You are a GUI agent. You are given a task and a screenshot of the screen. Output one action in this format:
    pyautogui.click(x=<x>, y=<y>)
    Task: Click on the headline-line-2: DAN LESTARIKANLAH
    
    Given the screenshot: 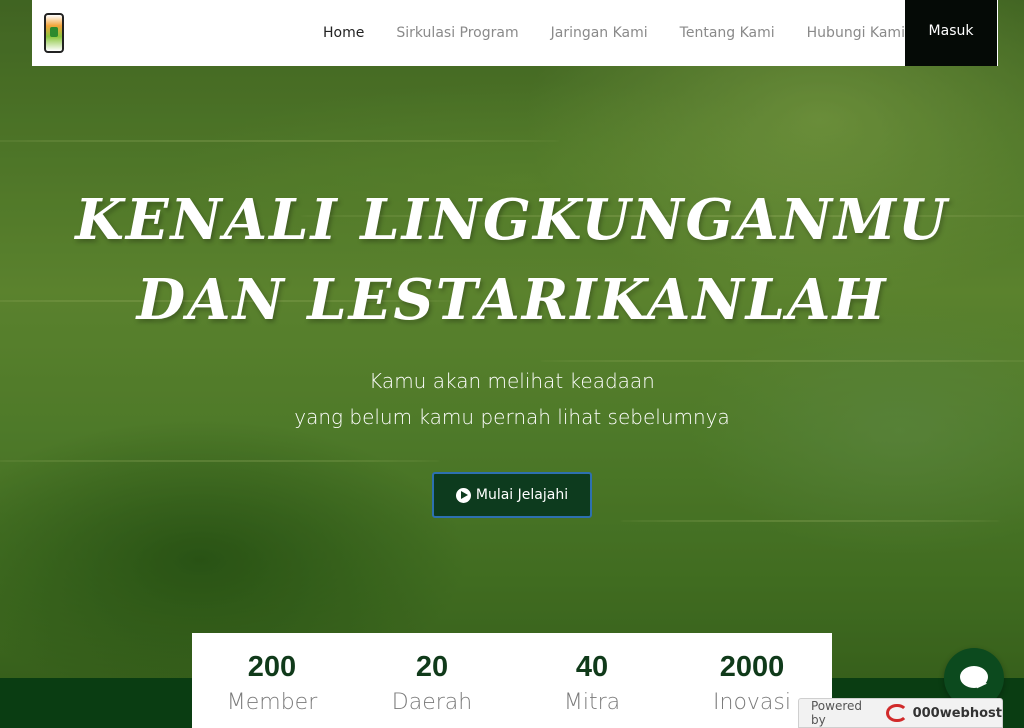 What is the action you would take?
    pyautogui.click(x=512, y=300)
    